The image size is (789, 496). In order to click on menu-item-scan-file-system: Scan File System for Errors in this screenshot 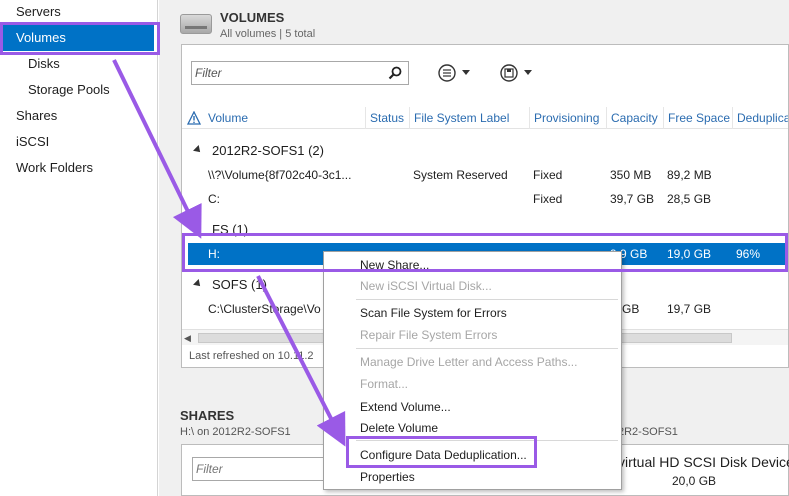, I will do `click(433, 313)`.